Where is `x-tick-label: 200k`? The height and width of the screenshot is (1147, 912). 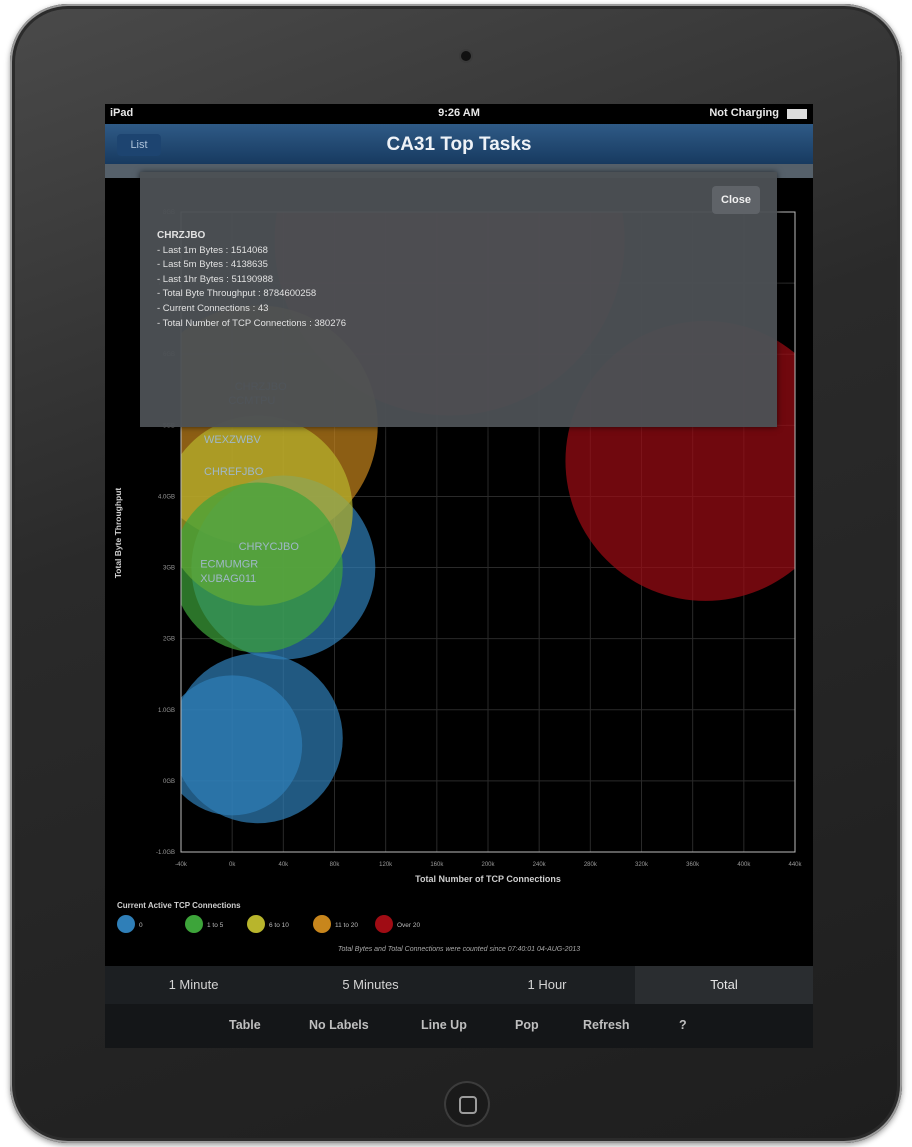 x-tick-label: 200k is located at coordinates (488, 865).